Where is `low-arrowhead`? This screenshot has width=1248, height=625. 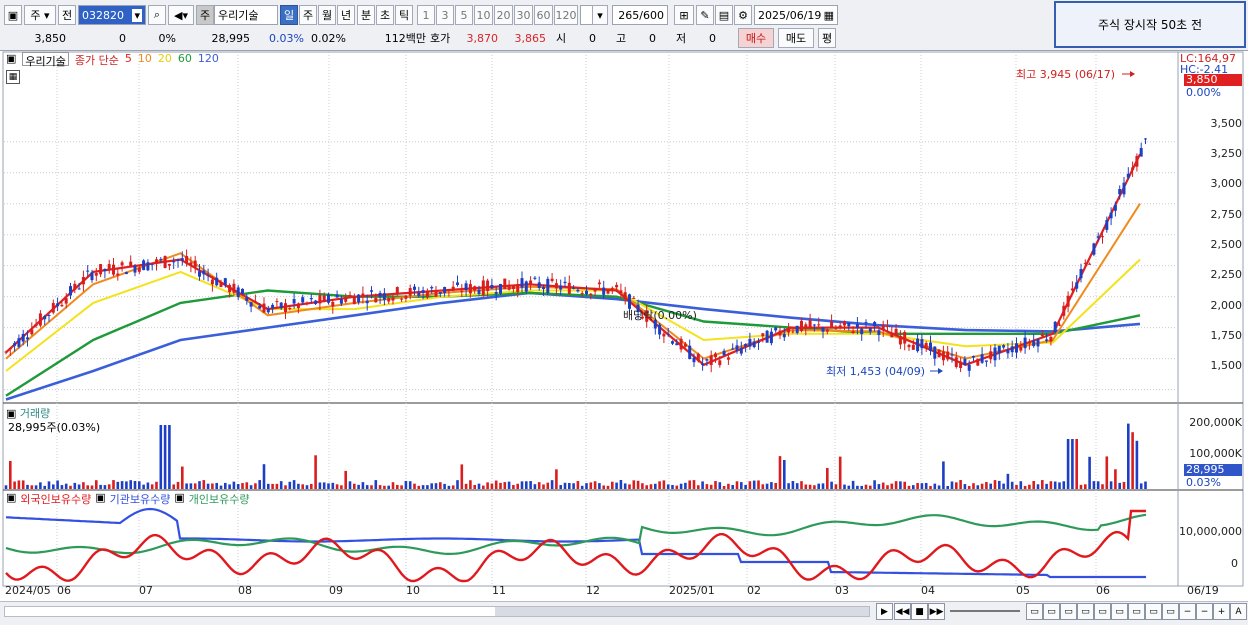
low-arrowhead is located at coordinates (940, 371).